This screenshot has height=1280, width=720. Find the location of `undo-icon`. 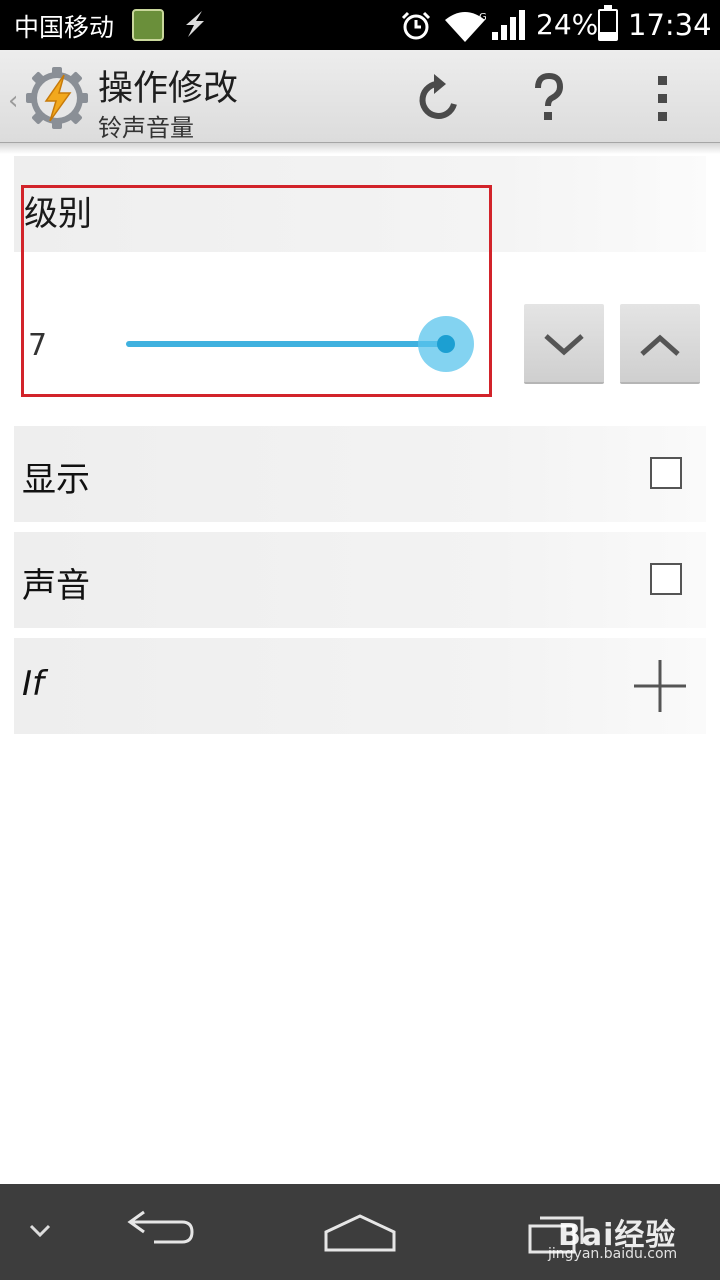

undo-icon is located at coordinates (440, 98).